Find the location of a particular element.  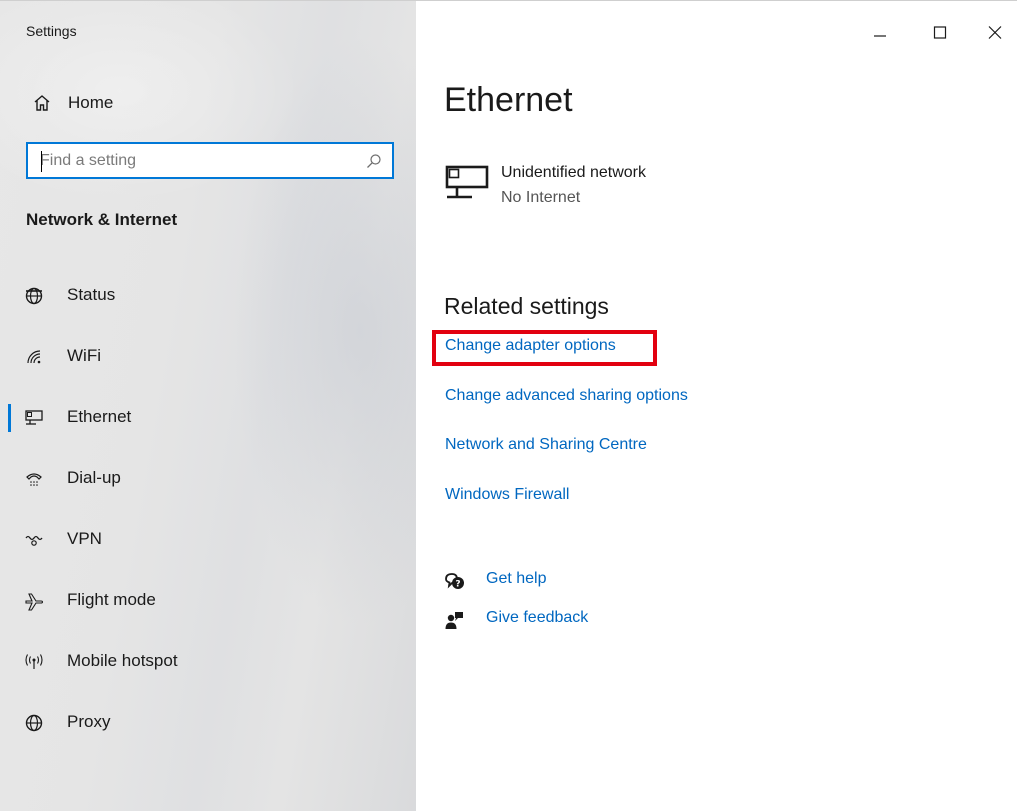

sidebar-item-label: Dial-up is located at coordinates (94, 477).